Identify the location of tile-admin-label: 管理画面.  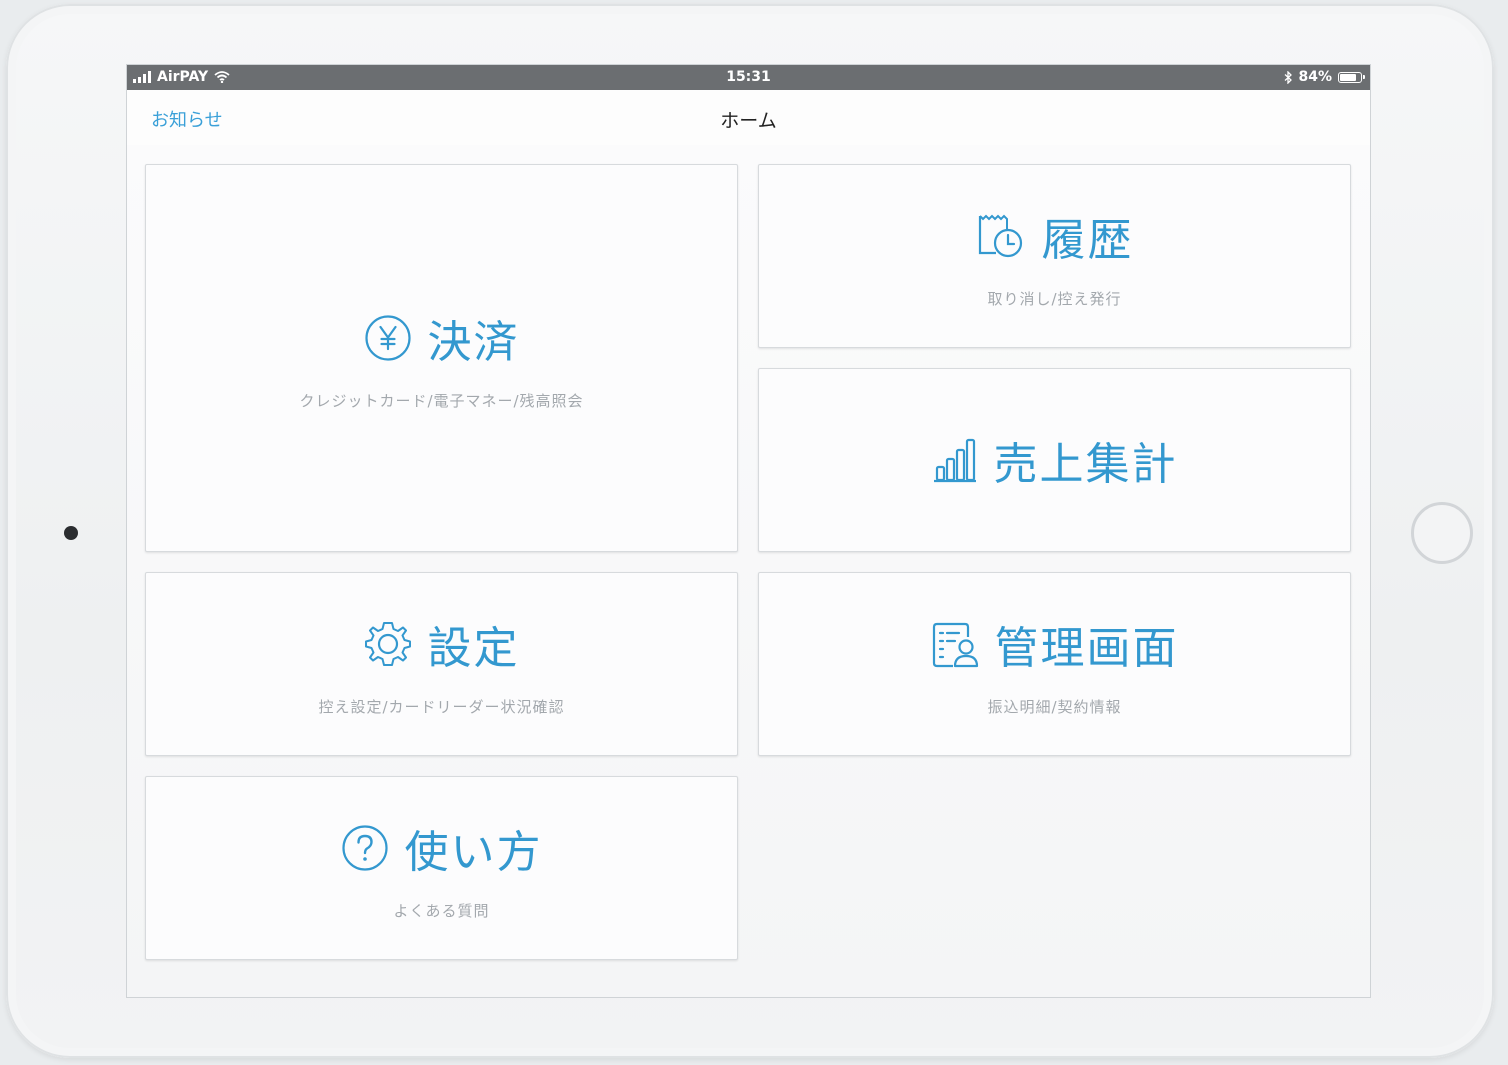
(1086, 648).